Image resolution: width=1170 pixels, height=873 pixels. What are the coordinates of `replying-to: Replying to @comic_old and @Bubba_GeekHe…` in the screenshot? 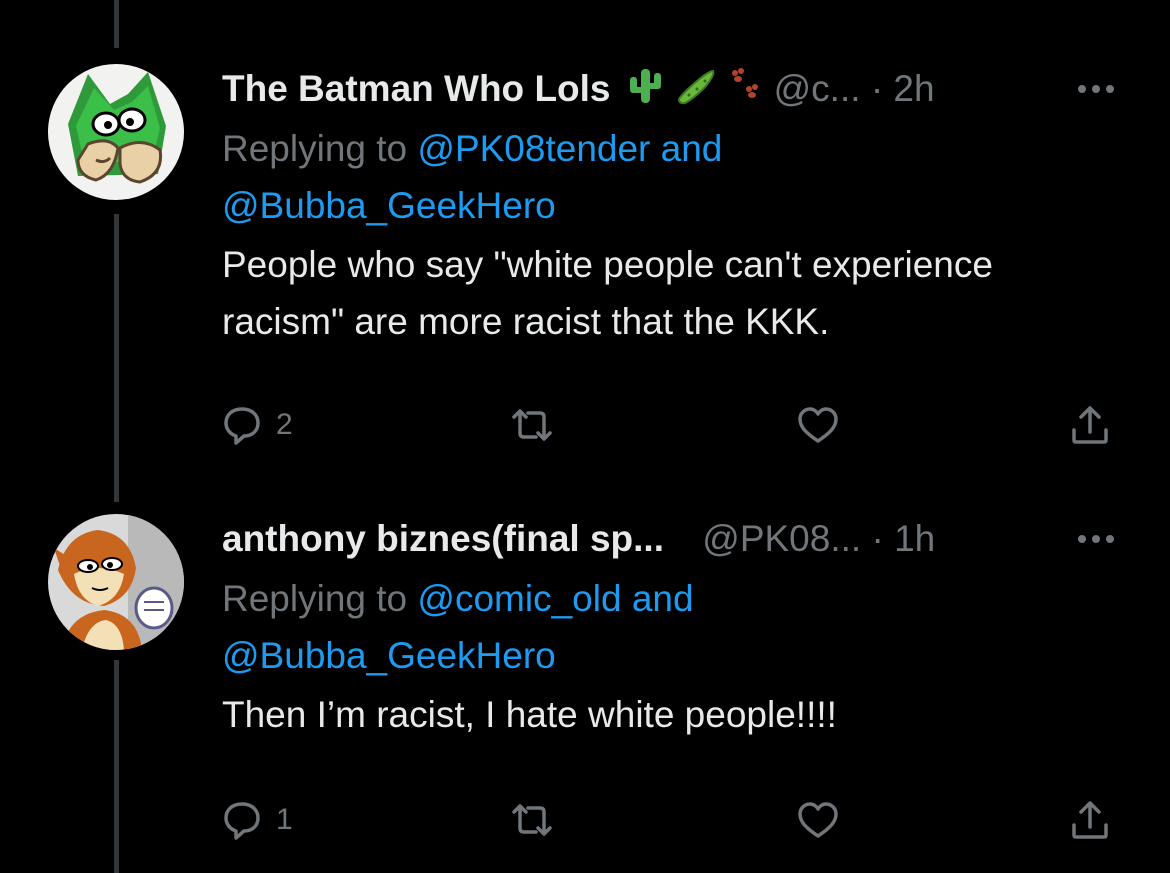 It's located at (671, 627).